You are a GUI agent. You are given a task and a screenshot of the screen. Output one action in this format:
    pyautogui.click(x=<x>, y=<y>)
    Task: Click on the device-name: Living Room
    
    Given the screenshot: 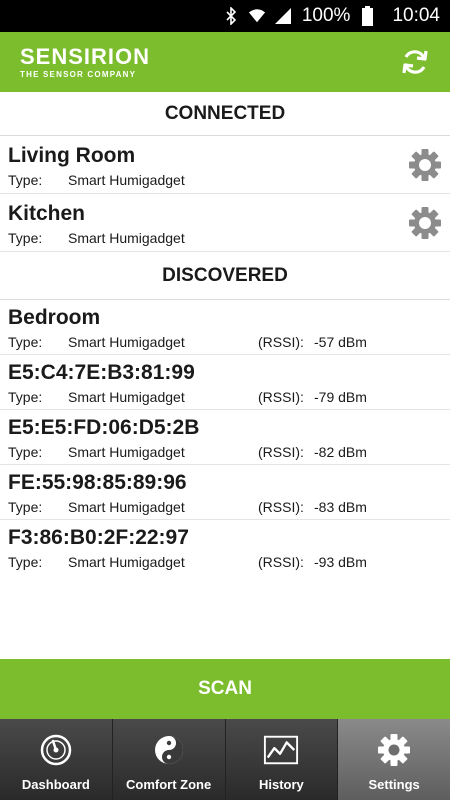 What is the action you would take?
    pyautogui.click(x=72, y=155)
    